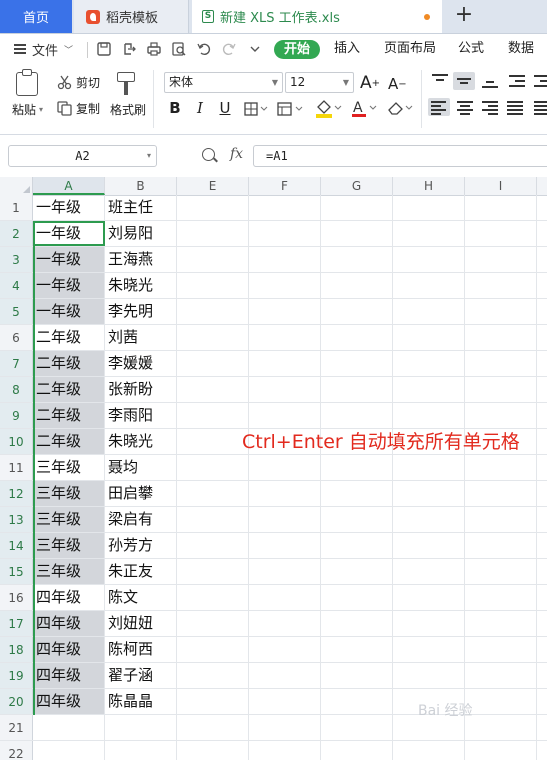  What do you see at coordinates (36, 16) in the screenshot?
I see `tab-home: 首页` at bounding box center [36, 16].